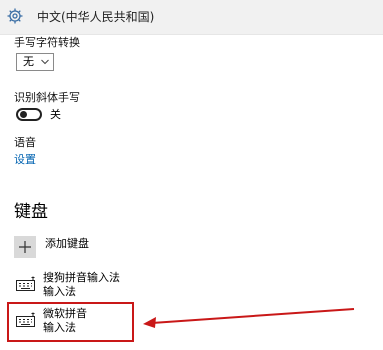 Image resolution: width=383 pixels, height=350 pixels. Describe the element at coordinates (23, 114) in the screenshot. I see `toggle-knob` at that location.